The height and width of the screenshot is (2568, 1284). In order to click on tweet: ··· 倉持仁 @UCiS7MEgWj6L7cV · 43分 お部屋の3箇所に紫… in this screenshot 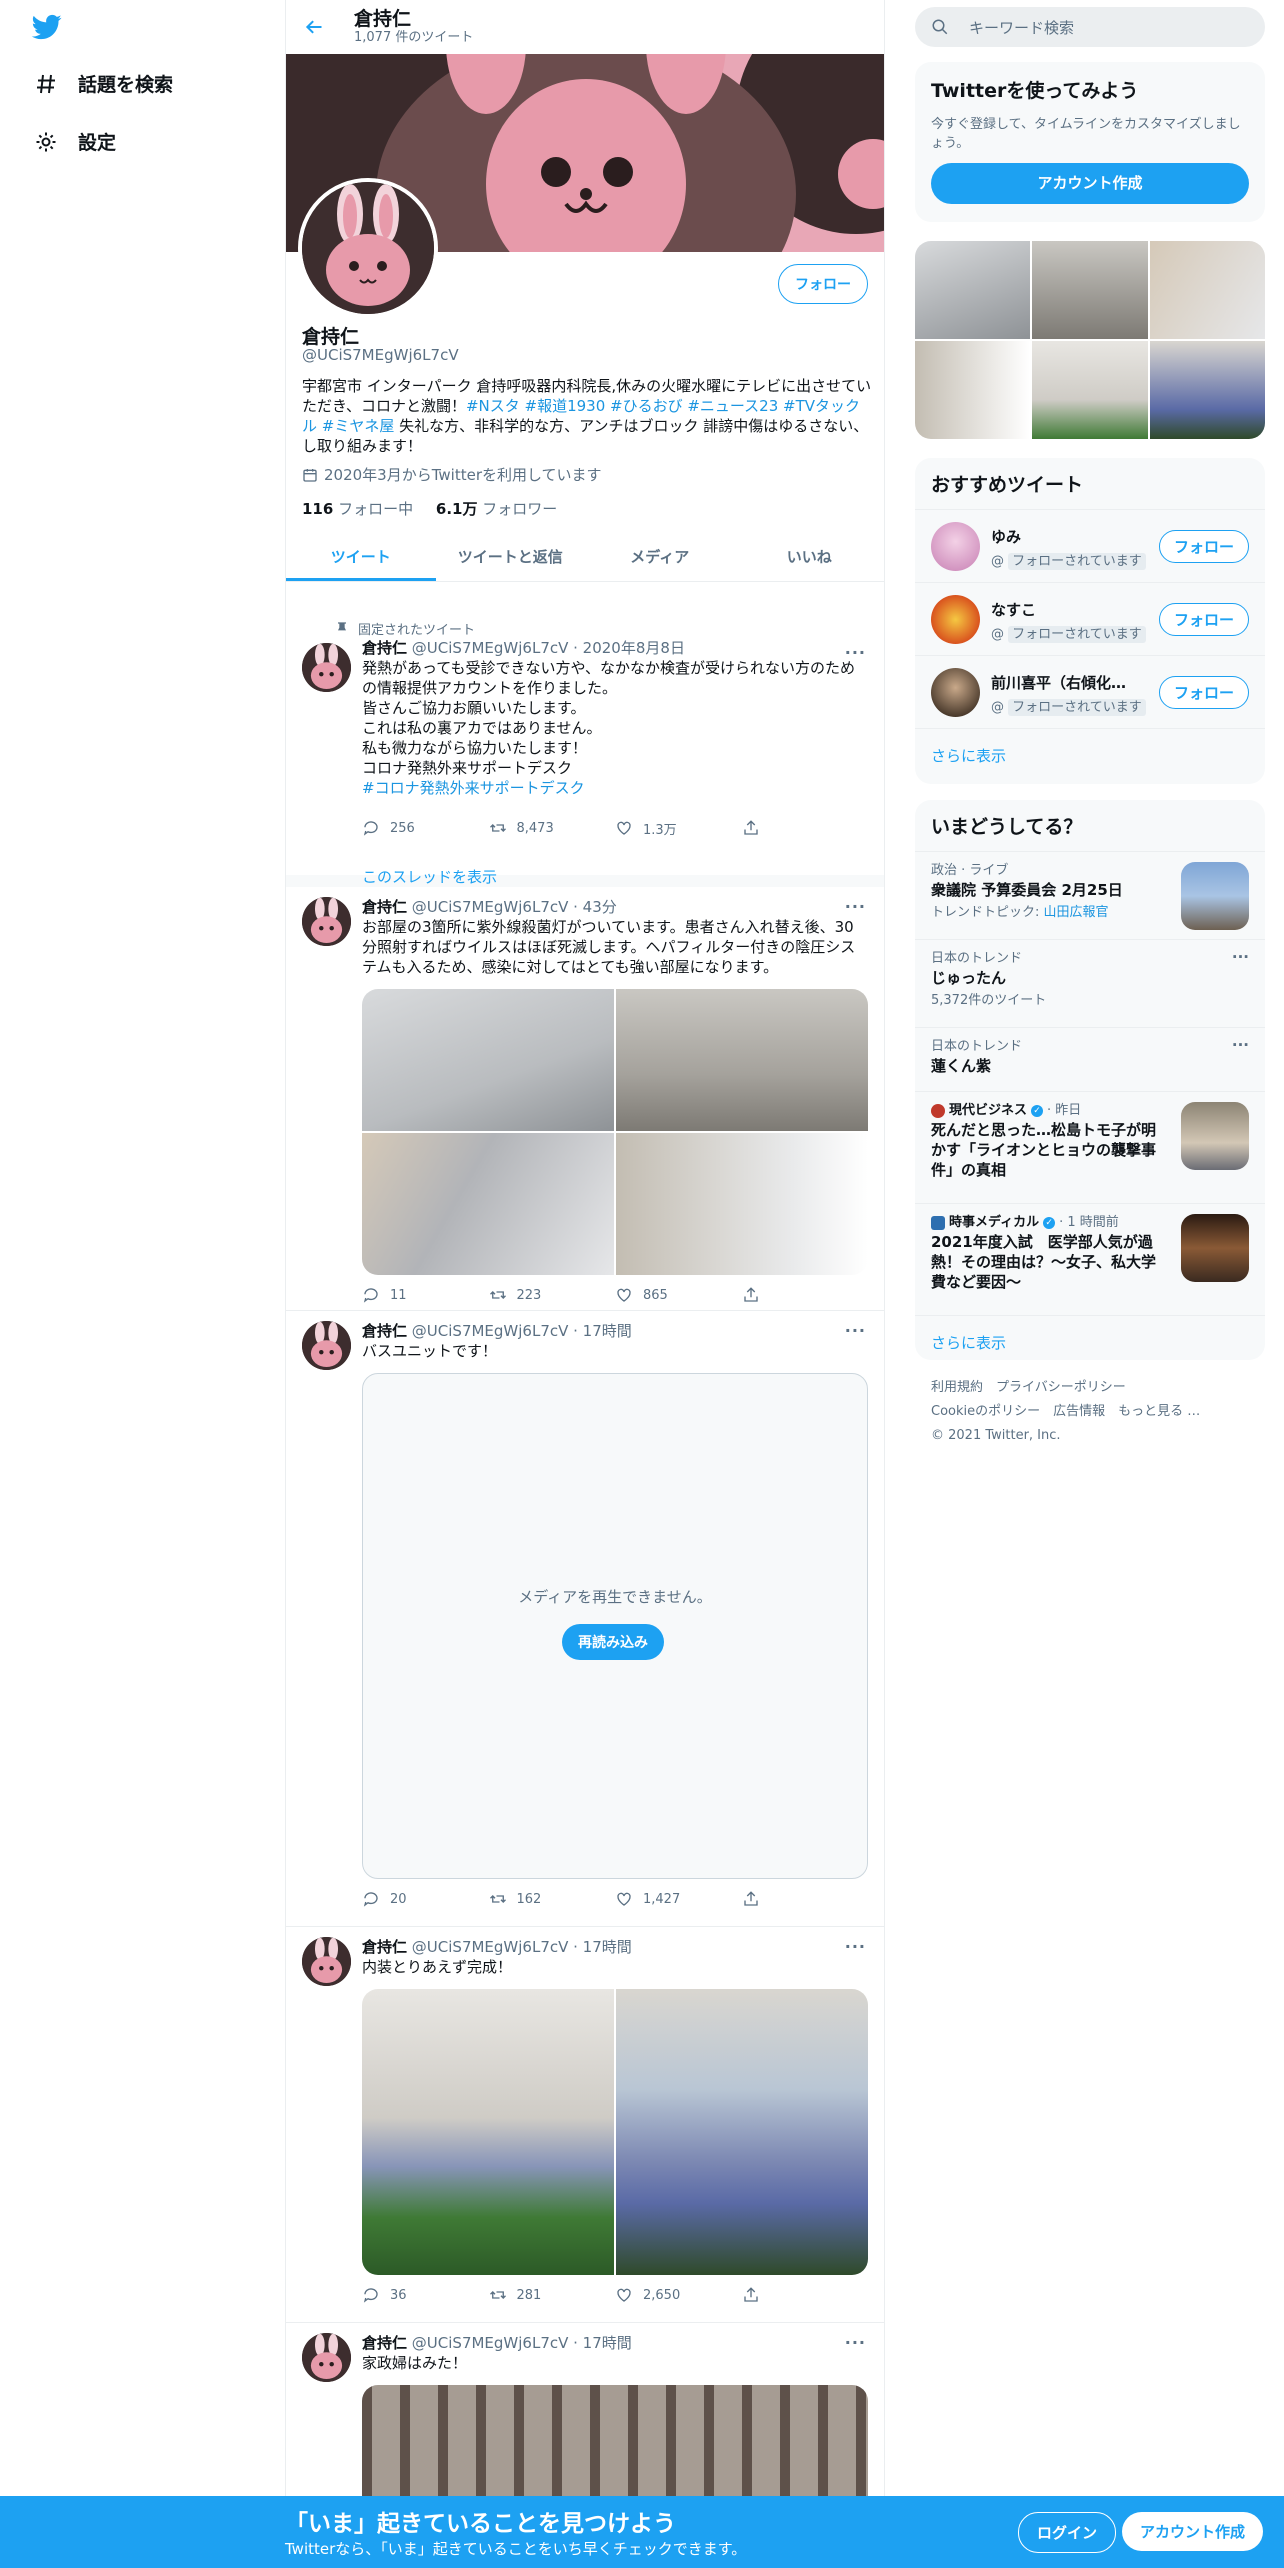, I will do `click(585, 1099)`.